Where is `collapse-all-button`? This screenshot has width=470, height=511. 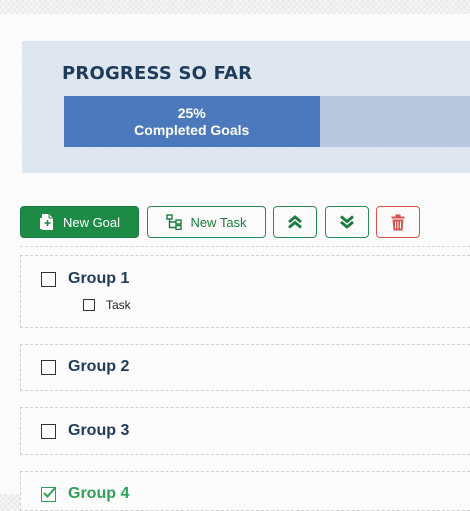 collapse-all-button is located at coordinates (347, 222).